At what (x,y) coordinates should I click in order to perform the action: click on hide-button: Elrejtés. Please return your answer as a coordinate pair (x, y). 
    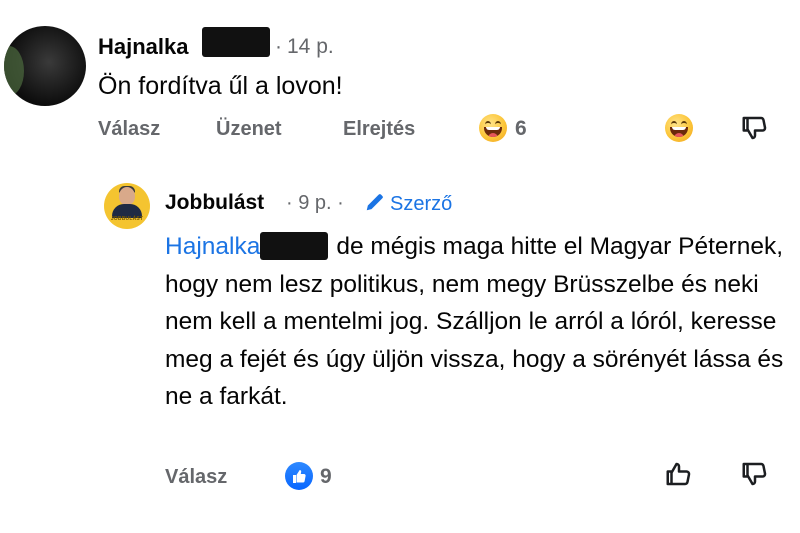
    Looking at the image, I should click on (379, 129).